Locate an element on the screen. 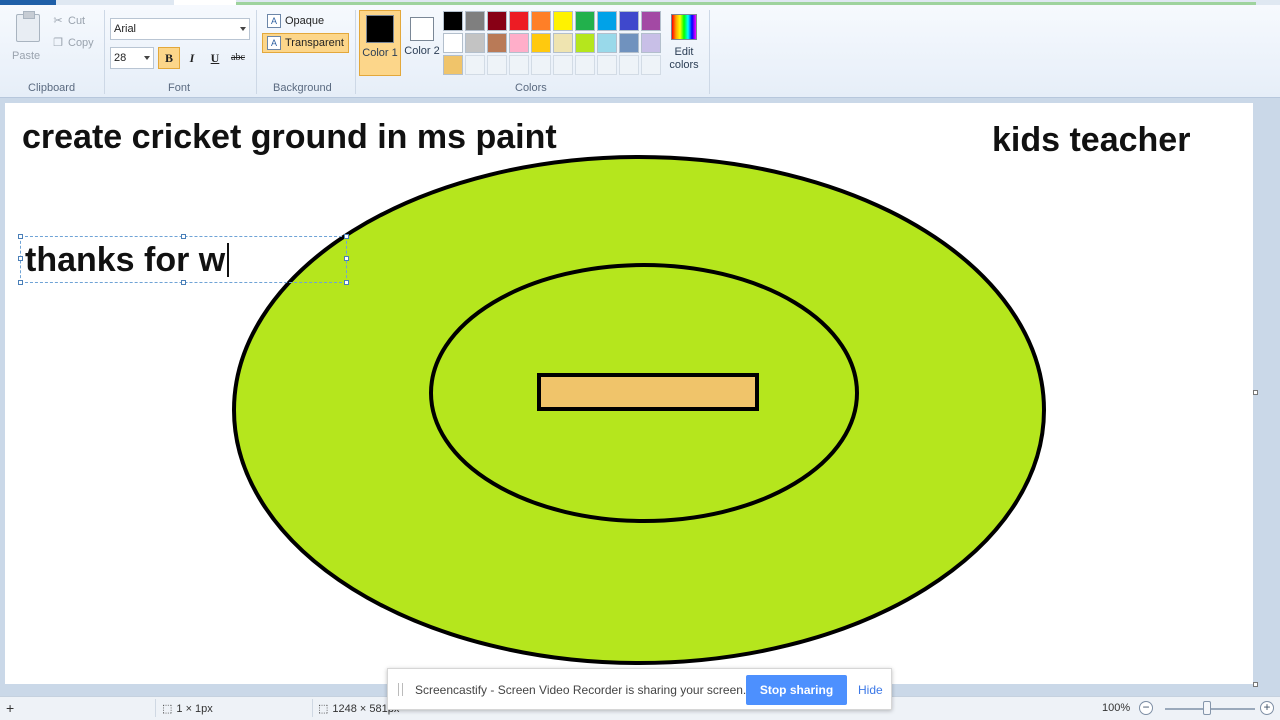  pitch-rectangle is located at coordinates (648, 392).